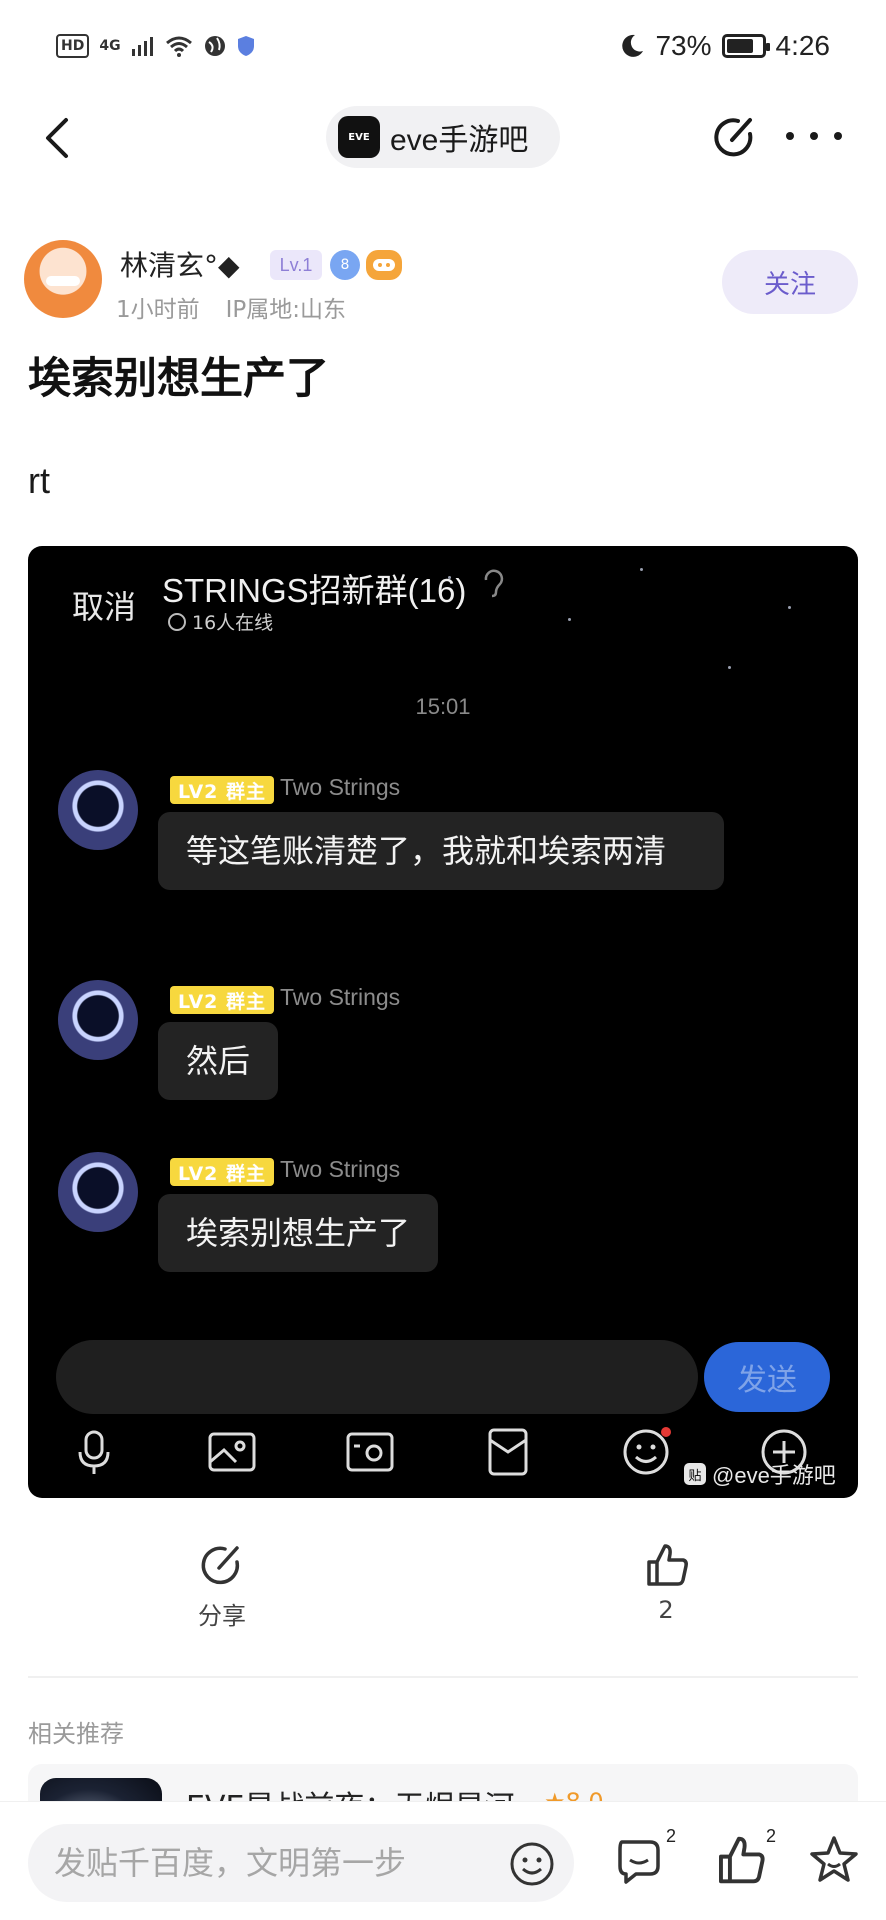  What do you see at coordinates (298, 1233) in the screenshot?
I see `message-bubble: 埃索别想生产了` at bounding box center [298, 1233].